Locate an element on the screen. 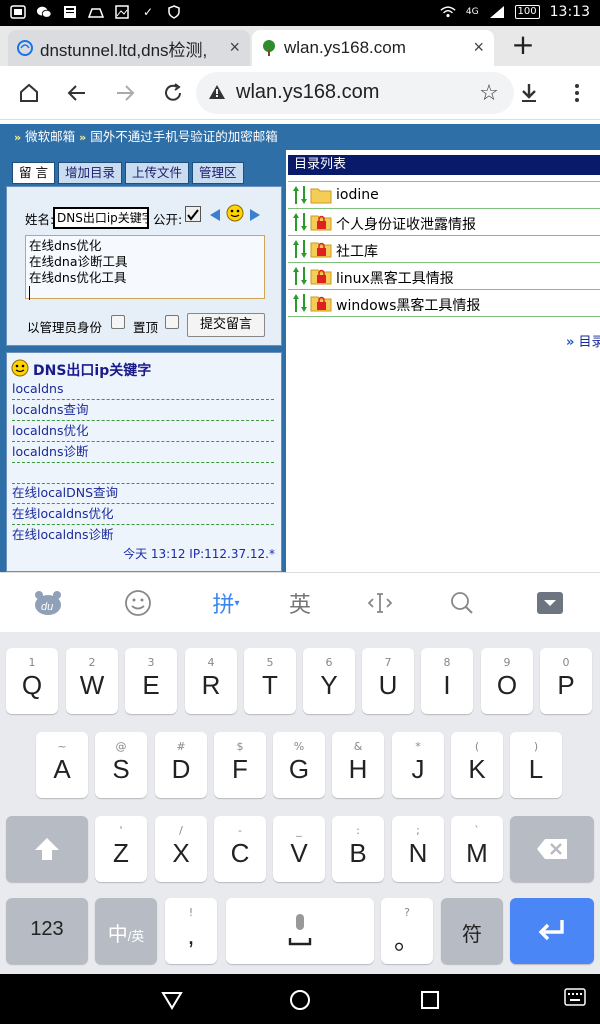 The image size is (600, 1024). forward-arrow-icon is located at coordinates (126, 93).